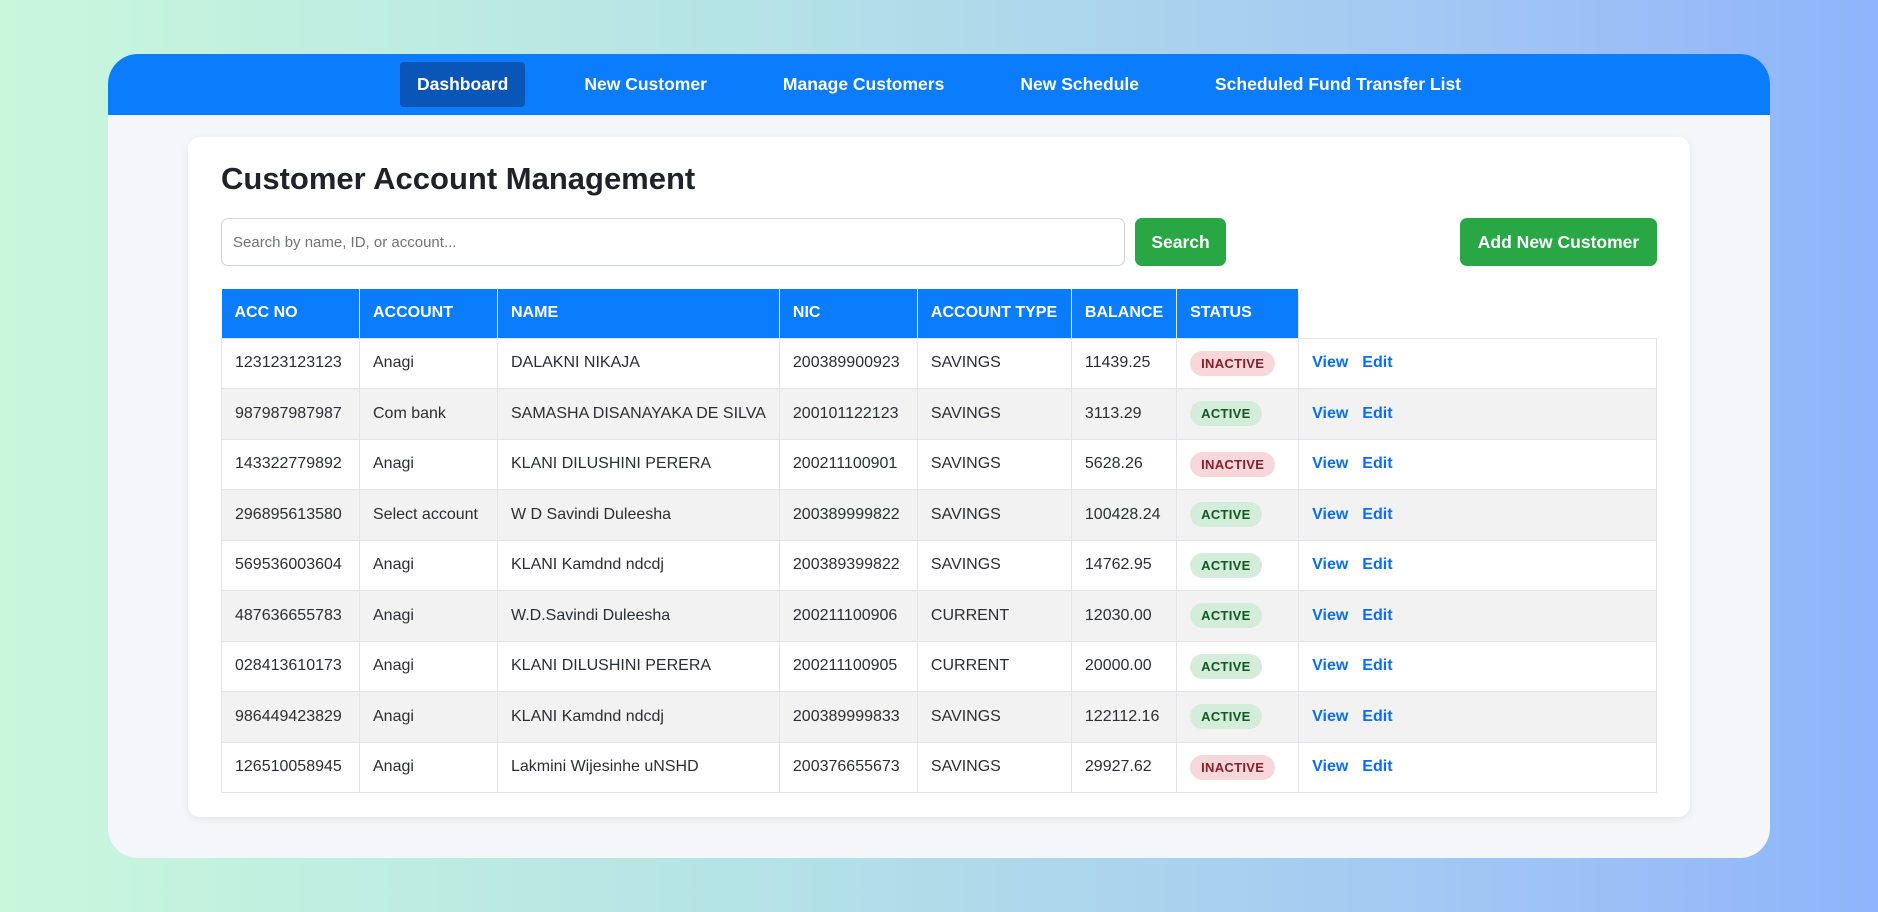 The image size is (1878, 912). Describe the element at coordinates (1124, 767) in the screenshot. I see `cell-balance: 29927.62` at that location.